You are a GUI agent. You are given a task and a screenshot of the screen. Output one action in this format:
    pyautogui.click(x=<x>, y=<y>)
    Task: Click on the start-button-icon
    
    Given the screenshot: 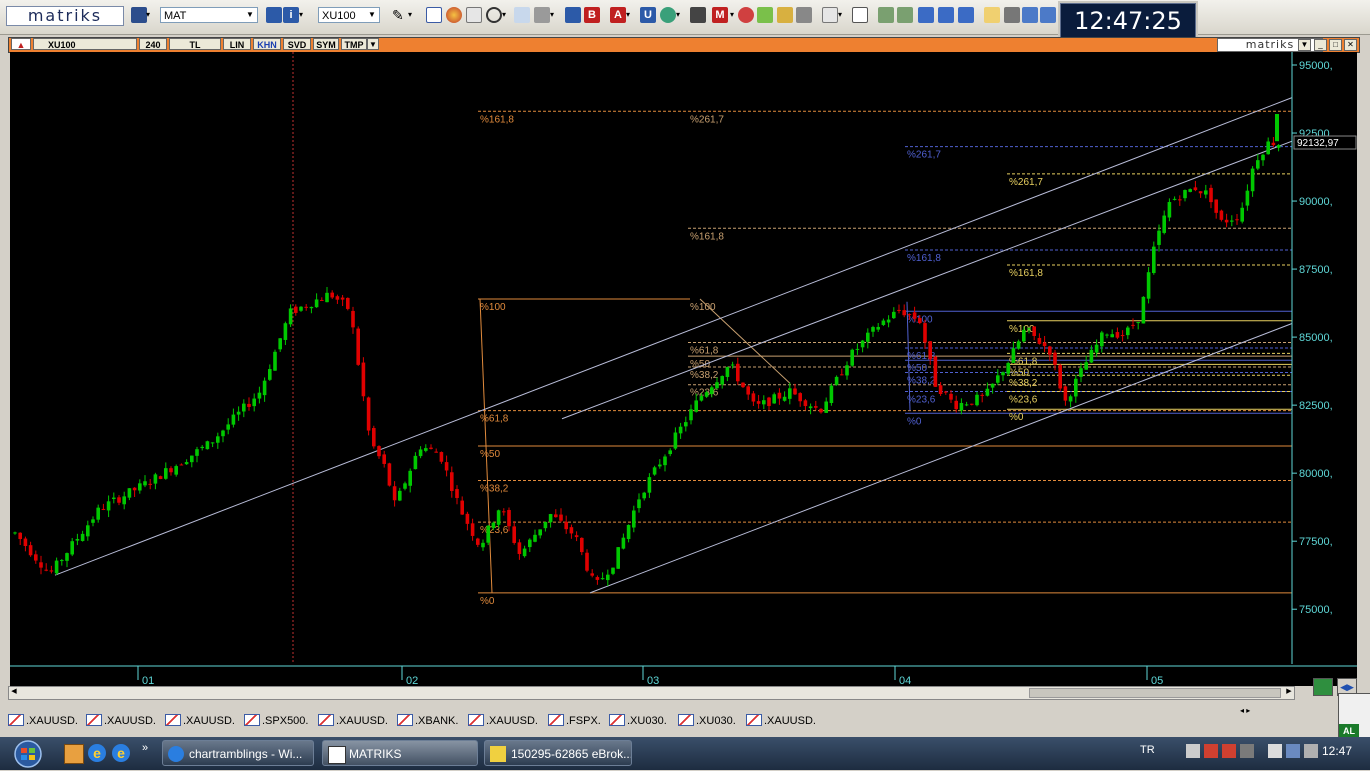 What is the action you would take?
    pyautogui.click(x=28, y=754)
    